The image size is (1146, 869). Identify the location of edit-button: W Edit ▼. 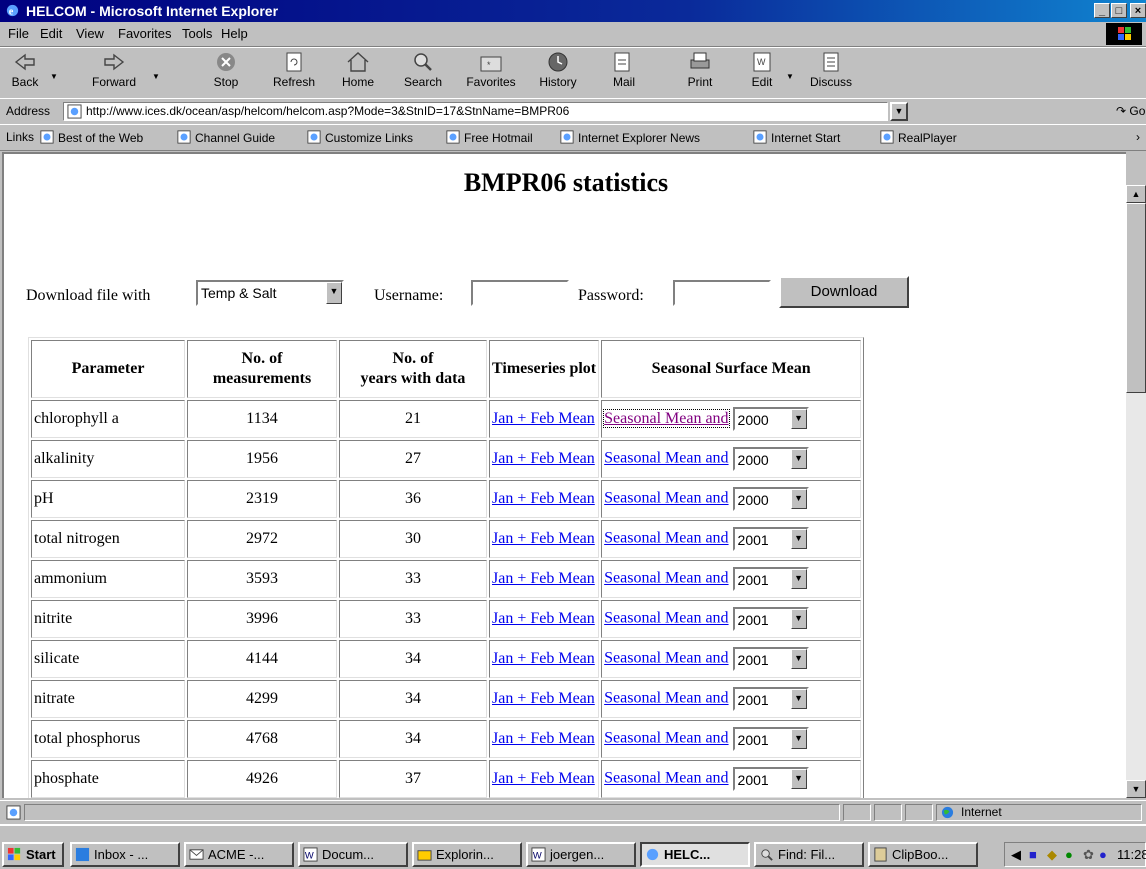
(768, 73).